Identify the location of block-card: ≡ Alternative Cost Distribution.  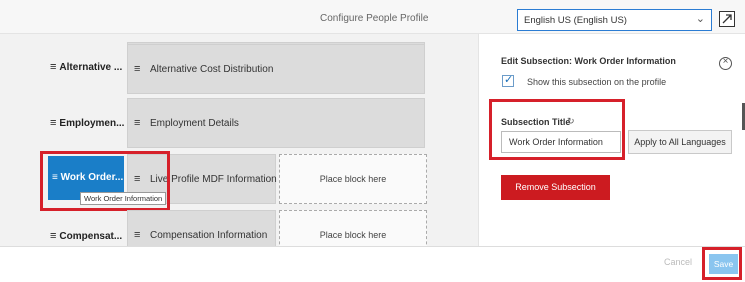
(276, 69).